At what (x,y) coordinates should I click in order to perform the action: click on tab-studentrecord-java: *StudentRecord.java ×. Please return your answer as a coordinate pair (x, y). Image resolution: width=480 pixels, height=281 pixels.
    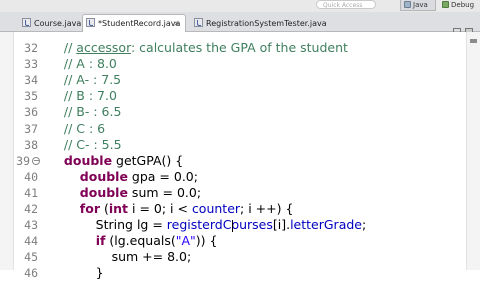
    Looking at the image, I should click on (134, 23).